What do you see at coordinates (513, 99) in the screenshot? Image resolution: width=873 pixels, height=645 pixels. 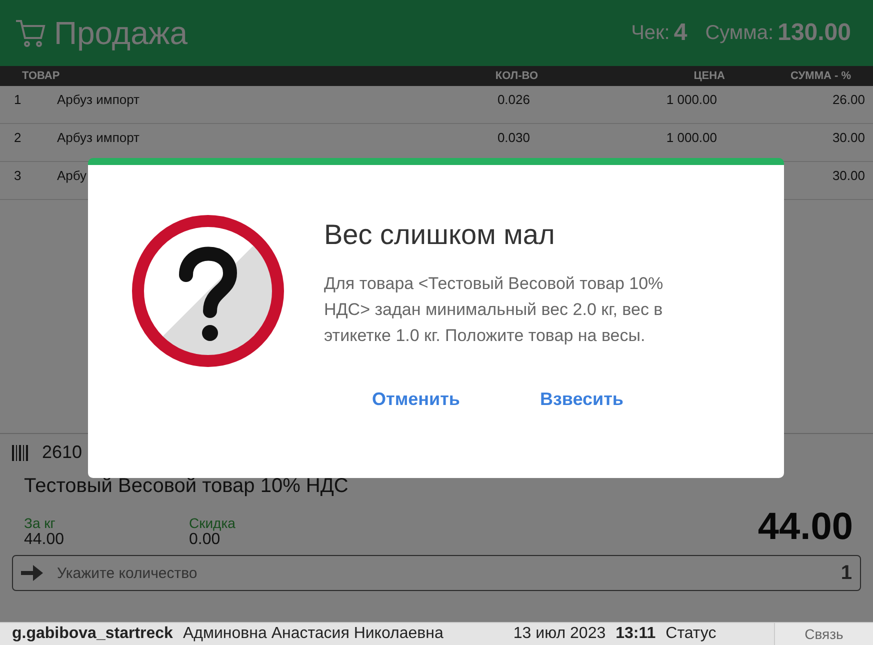 I see `table-cell-text: 0.026` at bounding box center [513, 99].